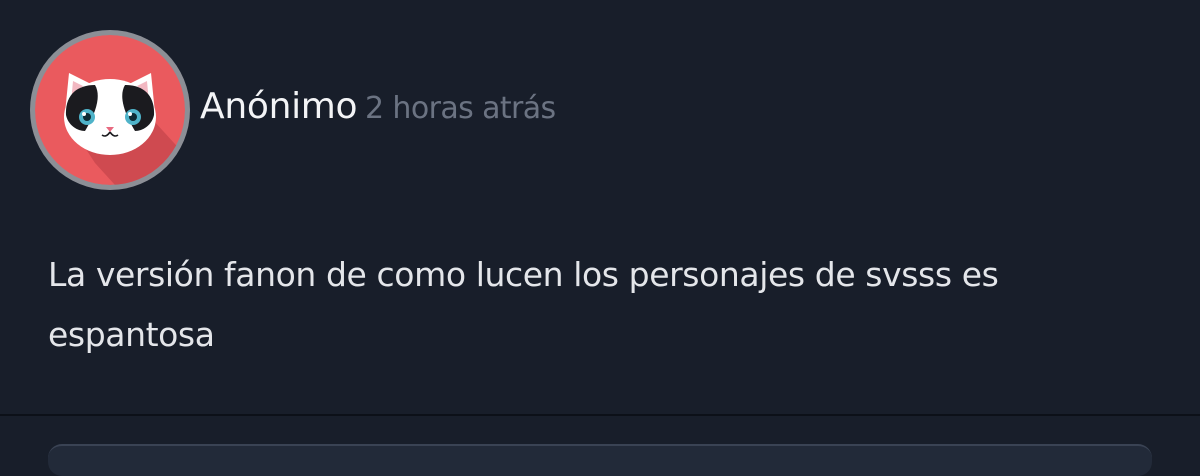 The width and height of the screenshot is (1200, 476). What do you see at coordinates (279, 107) in the screenshot?
I see `author-name: Anónimo` at bounding box center [279, 107].